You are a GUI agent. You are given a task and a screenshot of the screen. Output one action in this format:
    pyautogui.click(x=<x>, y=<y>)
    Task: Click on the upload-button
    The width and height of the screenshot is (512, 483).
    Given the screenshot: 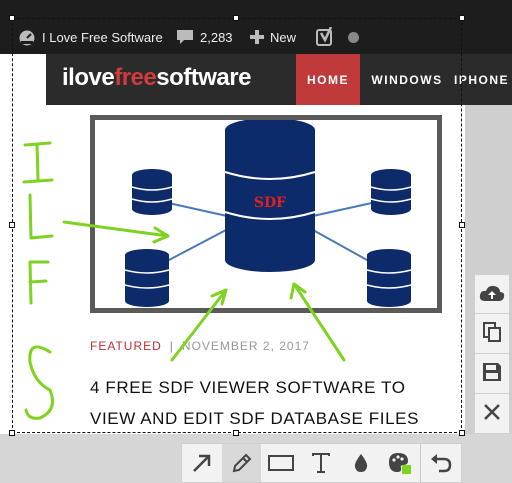 What is the action you would take?
    pyautogui.click(x=492, y=293)
    